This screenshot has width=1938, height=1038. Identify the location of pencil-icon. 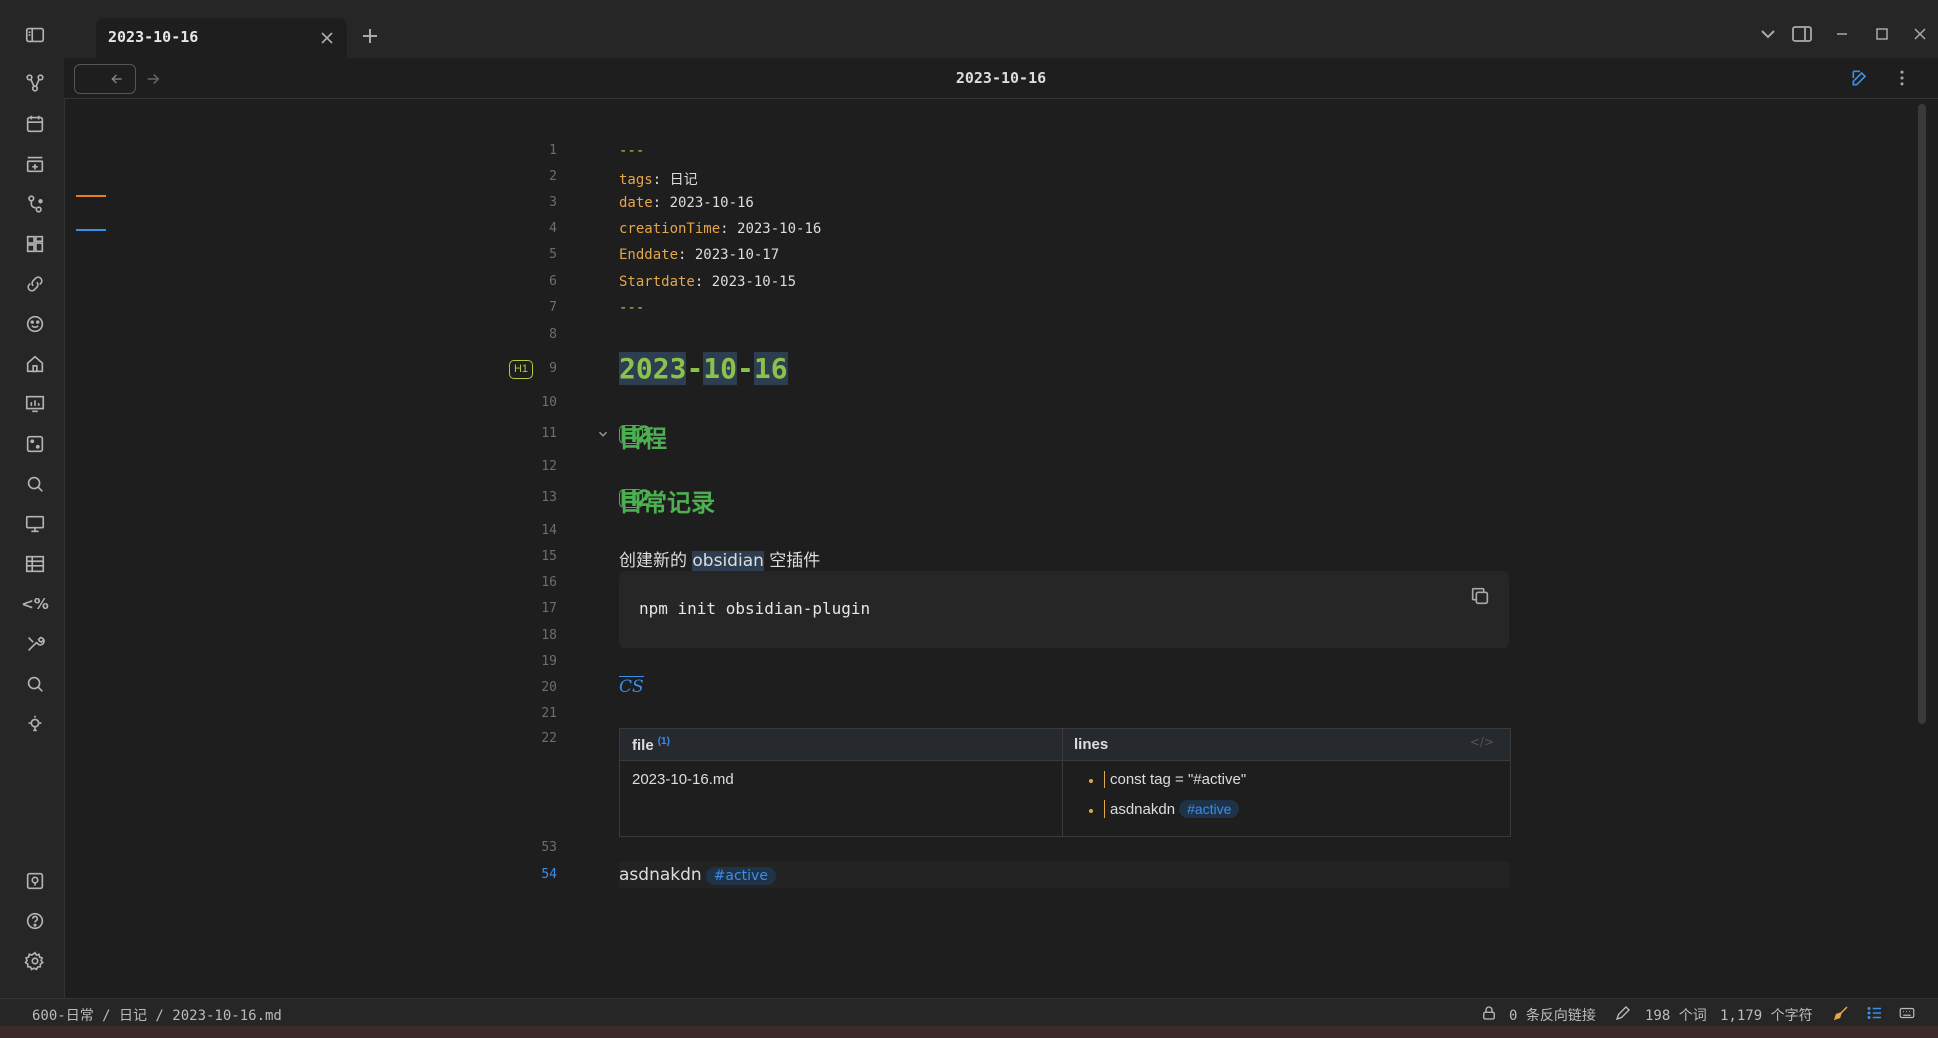
(1623, 1013).